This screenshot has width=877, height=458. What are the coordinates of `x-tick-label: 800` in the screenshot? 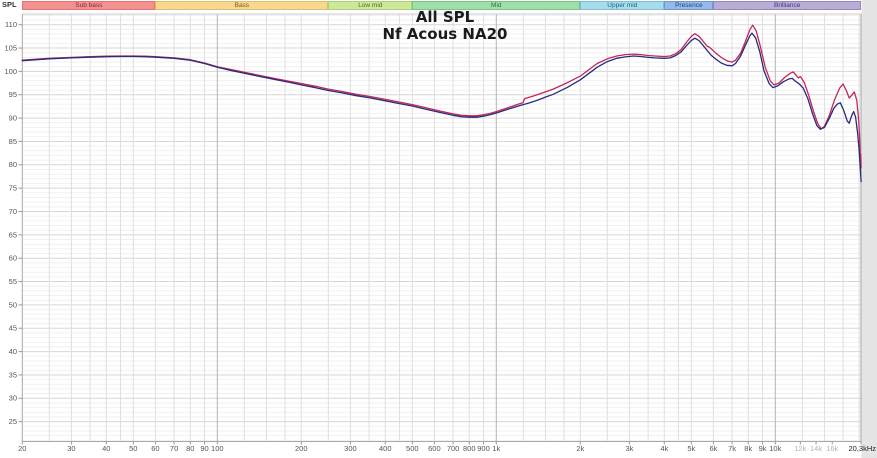 It's located at (469, 448).